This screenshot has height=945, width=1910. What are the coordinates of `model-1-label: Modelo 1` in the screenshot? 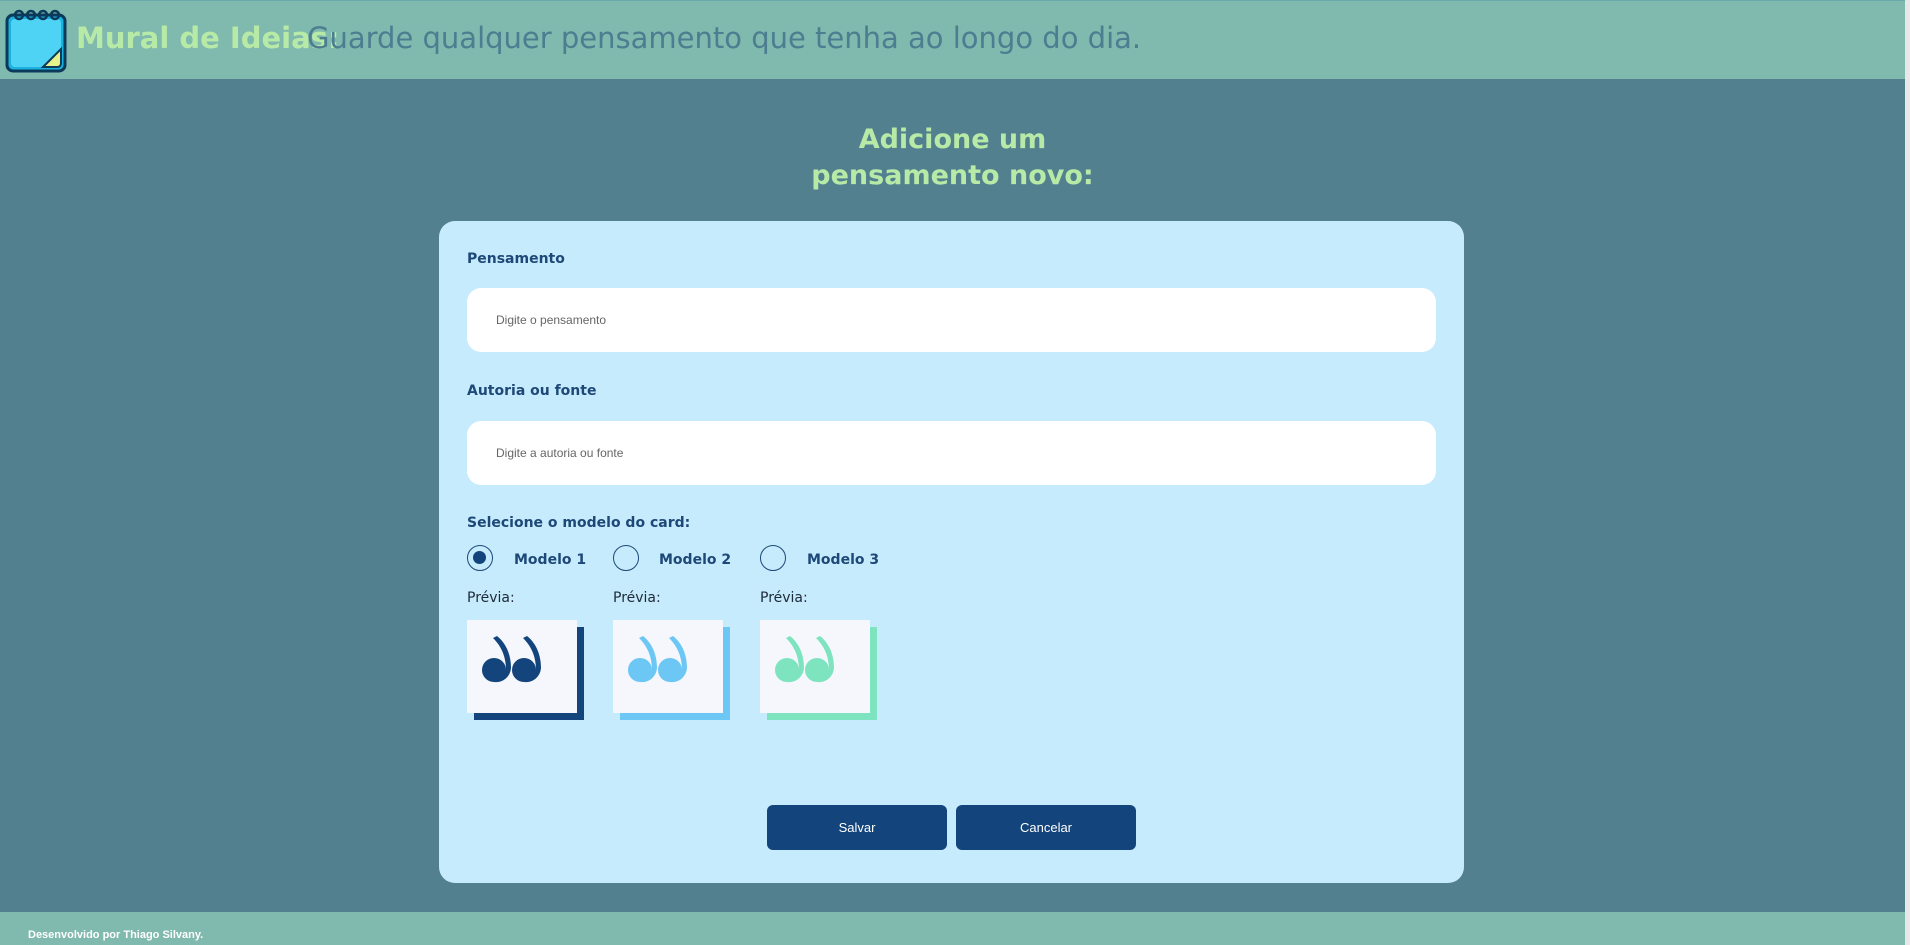 It's located at (550, 560).